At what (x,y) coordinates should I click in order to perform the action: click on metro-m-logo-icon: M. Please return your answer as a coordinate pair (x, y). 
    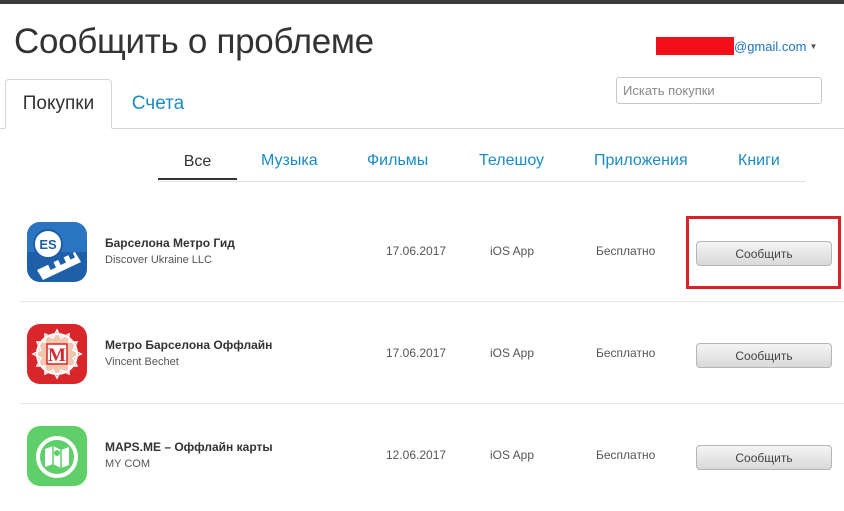
    Looking at the image, I should click on (57, 354).